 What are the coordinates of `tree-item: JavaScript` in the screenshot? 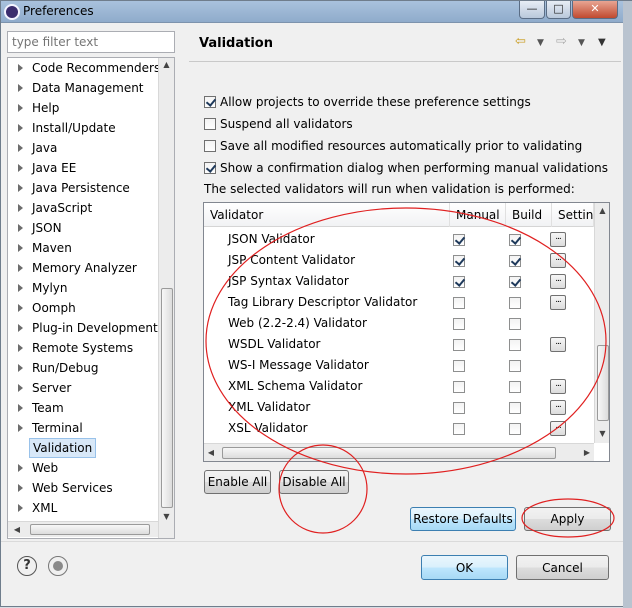 It's located at (83, 208).